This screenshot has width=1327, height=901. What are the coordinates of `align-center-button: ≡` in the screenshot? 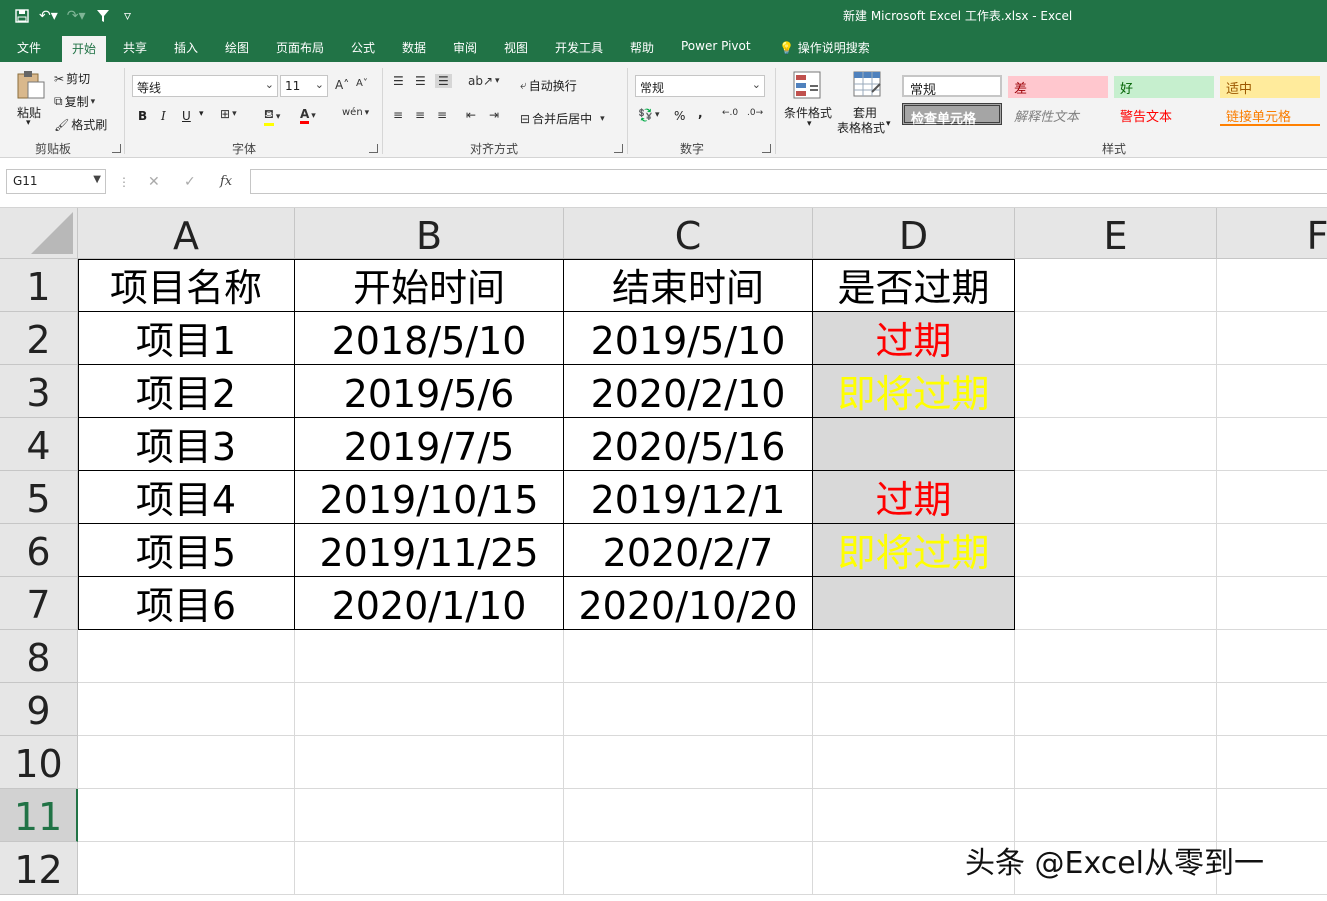 It's located at (420, 115).